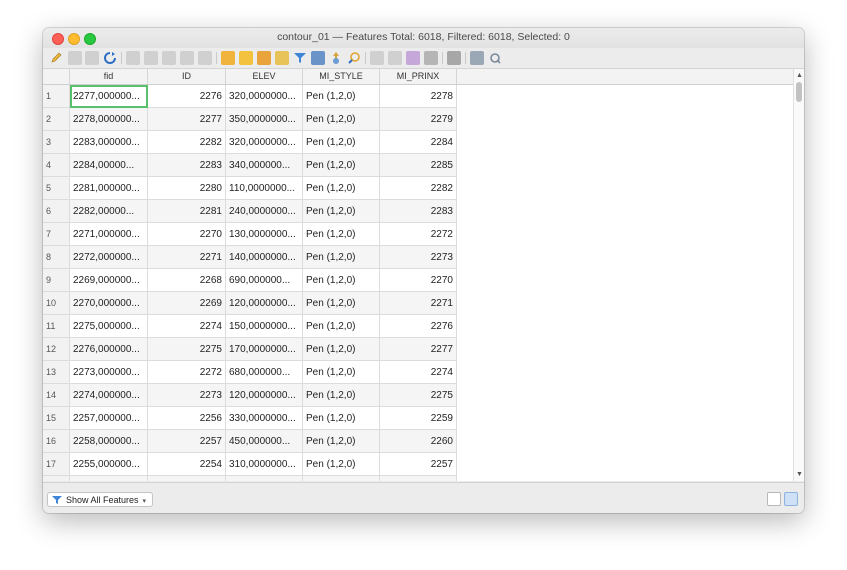 The height and width of the screenshot is (570, 847). Describe the element at coordinates (791, 499) in the screenshot. I see `table-view-toggle-icon` at that location.